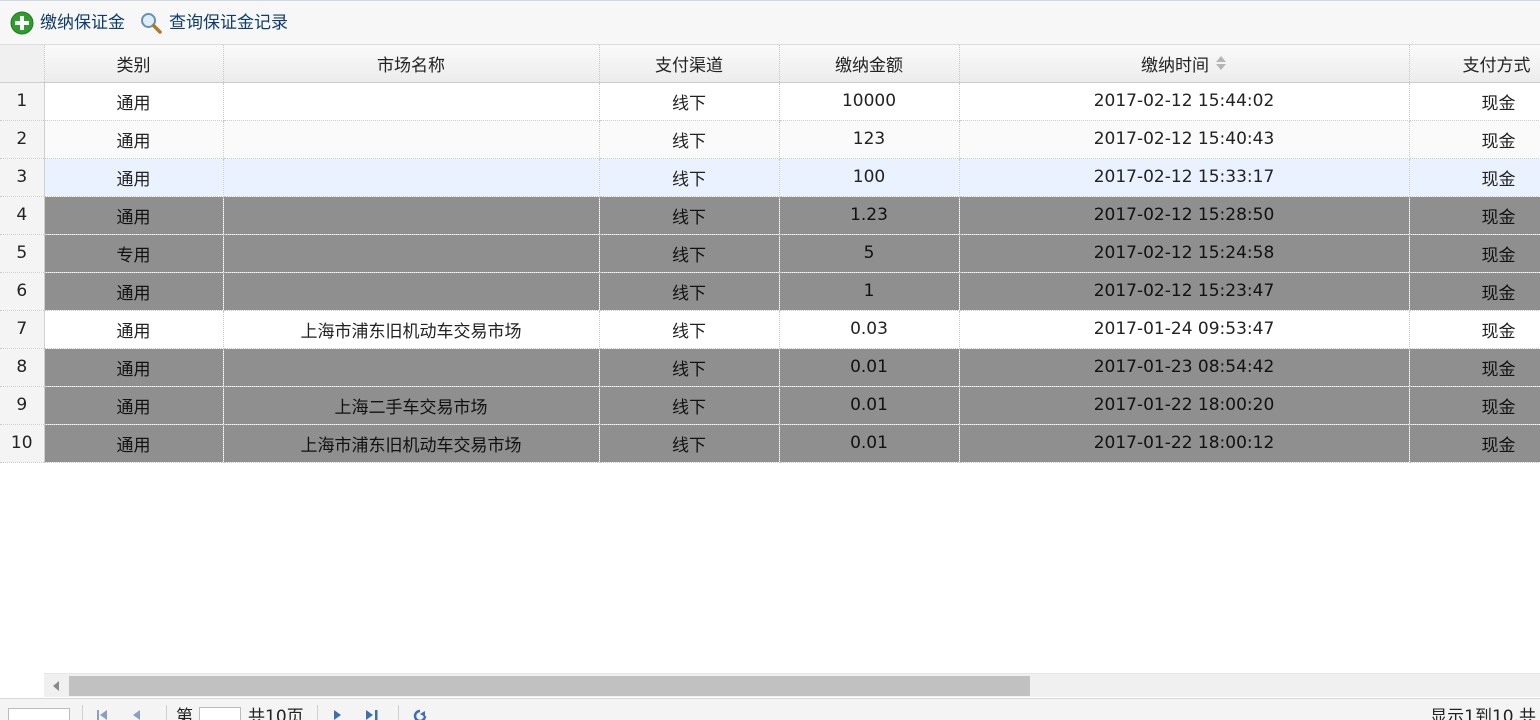 Image resolution: width=1540 pixels, height=720 pixels. What do you see at coordinates (1175, 65) in the screenshot?
I see `column-header-time-label: 缴纳时间` at bounding box center [1175, 65].